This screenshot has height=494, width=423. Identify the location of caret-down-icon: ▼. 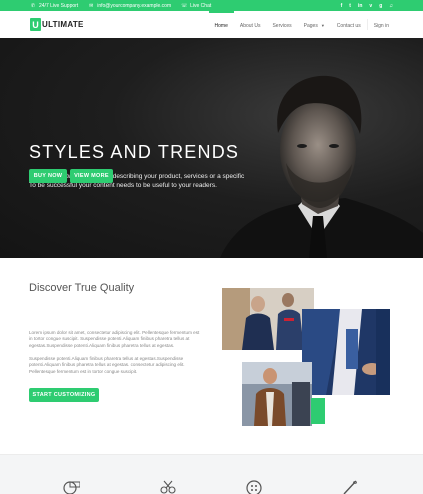
(322, 25).